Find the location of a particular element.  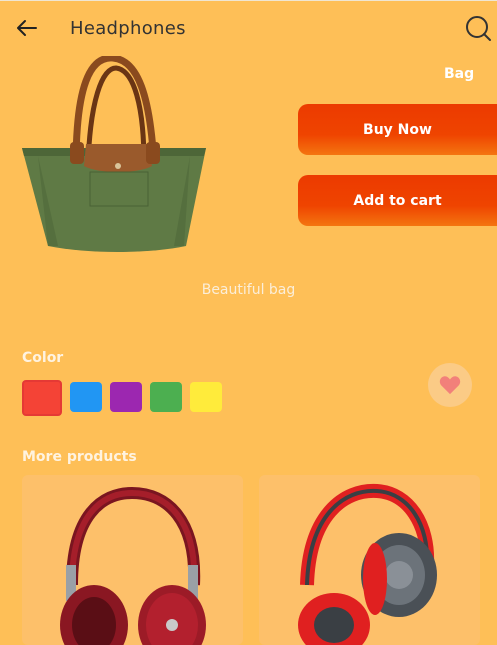

heart-icon is located at coordinates (450, 385).